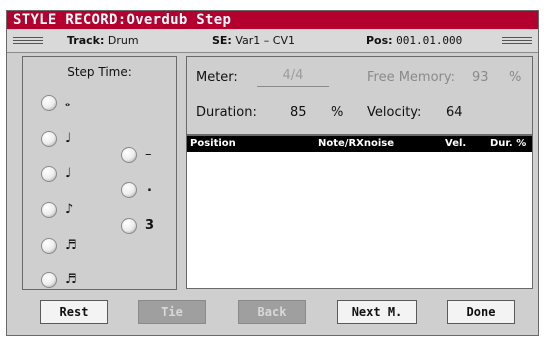  I want to click on back-button: Back, so click(272, 312).